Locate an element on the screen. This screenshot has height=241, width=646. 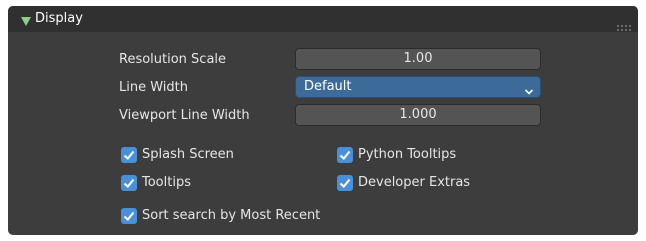
sort-search-label: Sort search by Most Recent is located at coordinates (231, 216).